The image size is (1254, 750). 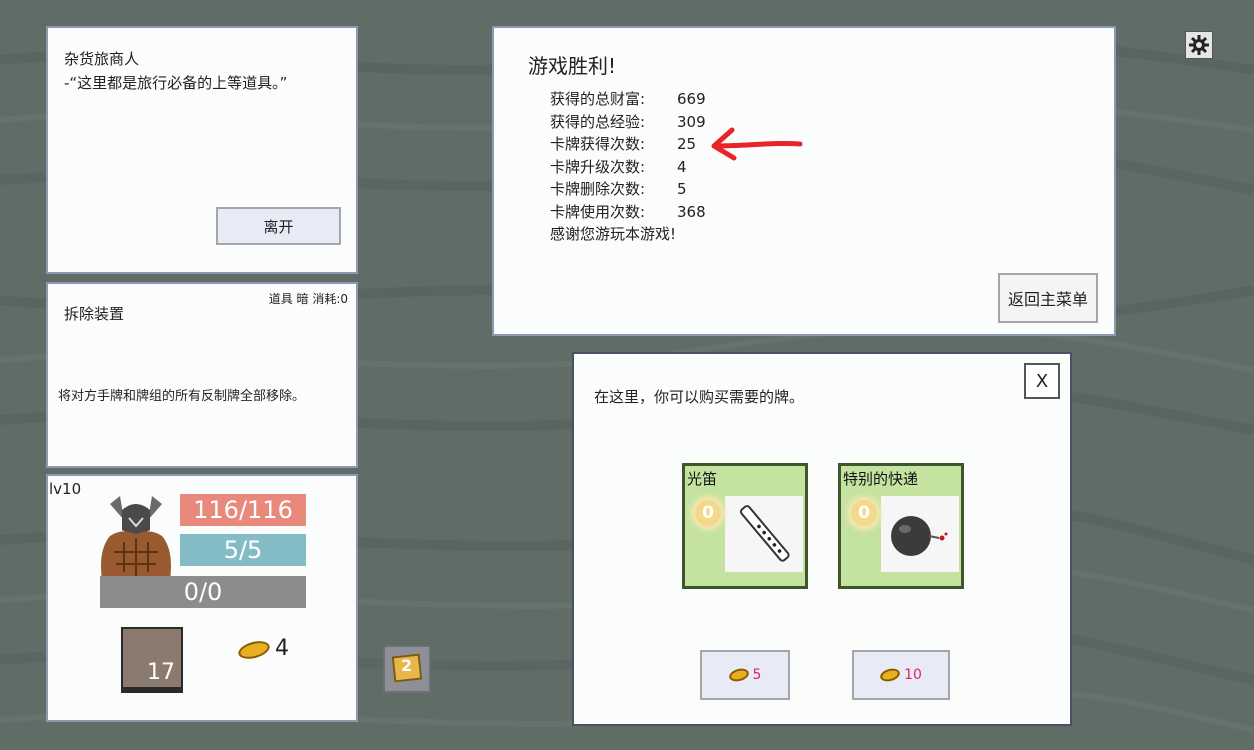 I want to click on player-level: lv10, so click(x=65, y=489).